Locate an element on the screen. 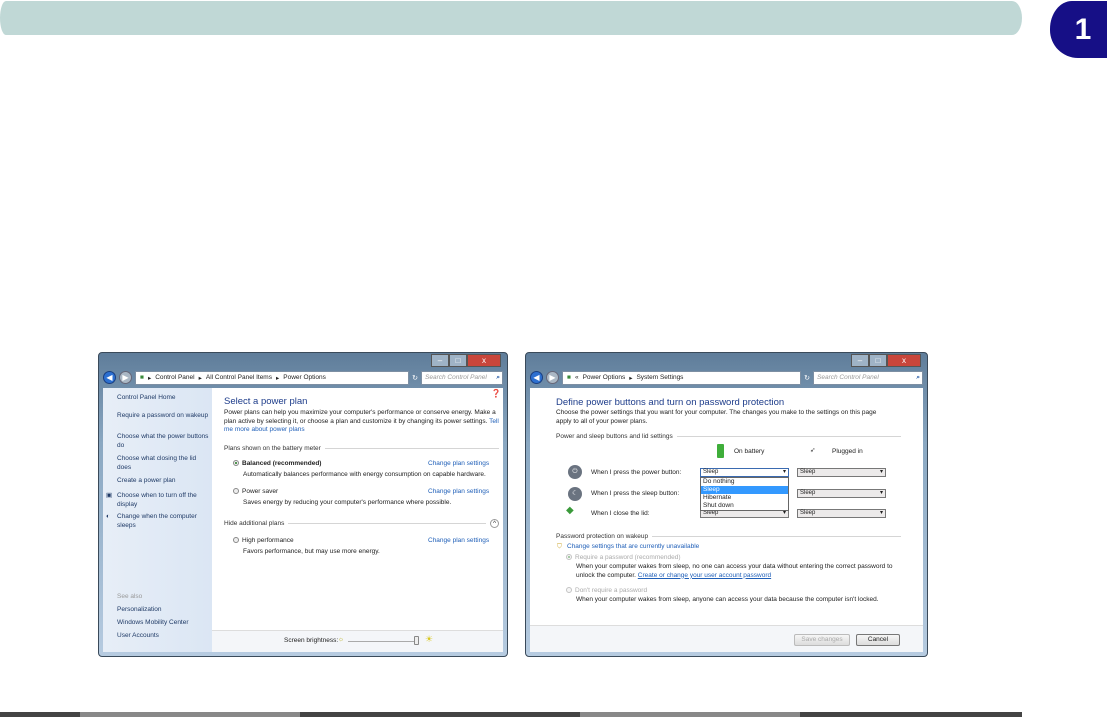  brightness-bar: Screen brightness: ☼ ☀ is located at coordinates (357, 641).